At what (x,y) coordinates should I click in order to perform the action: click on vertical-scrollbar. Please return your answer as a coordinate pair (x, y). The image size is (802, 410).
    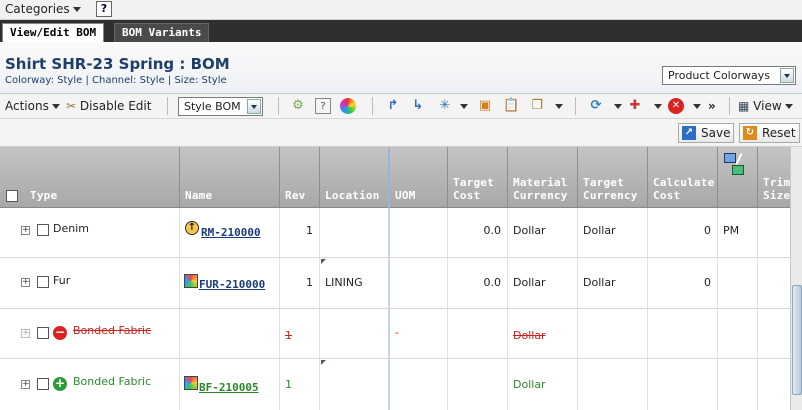
    Looking at the image, I should click on (796, 278).